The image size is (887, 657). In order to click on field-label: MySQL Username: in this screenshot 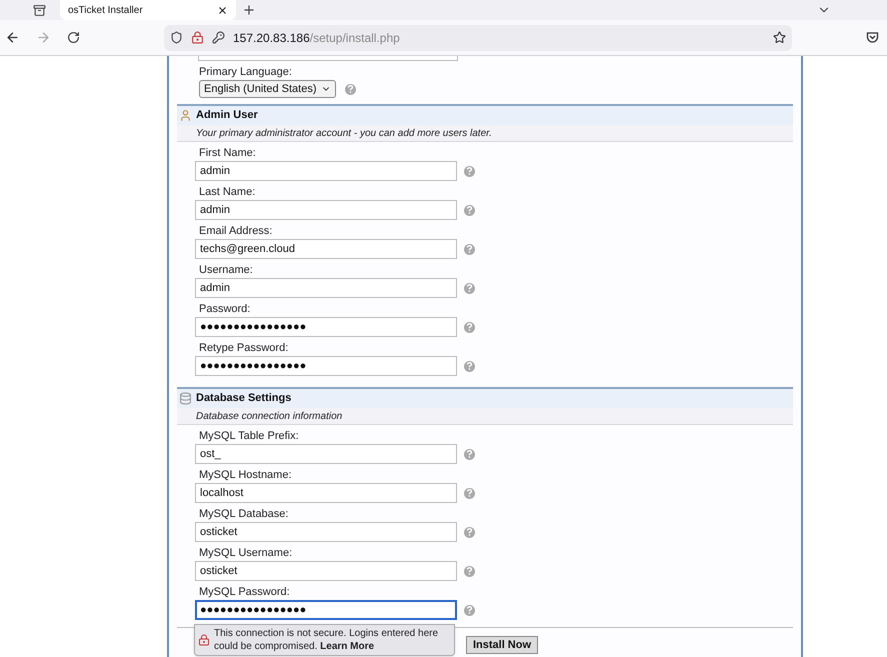, I will do `click(246, 553)`.